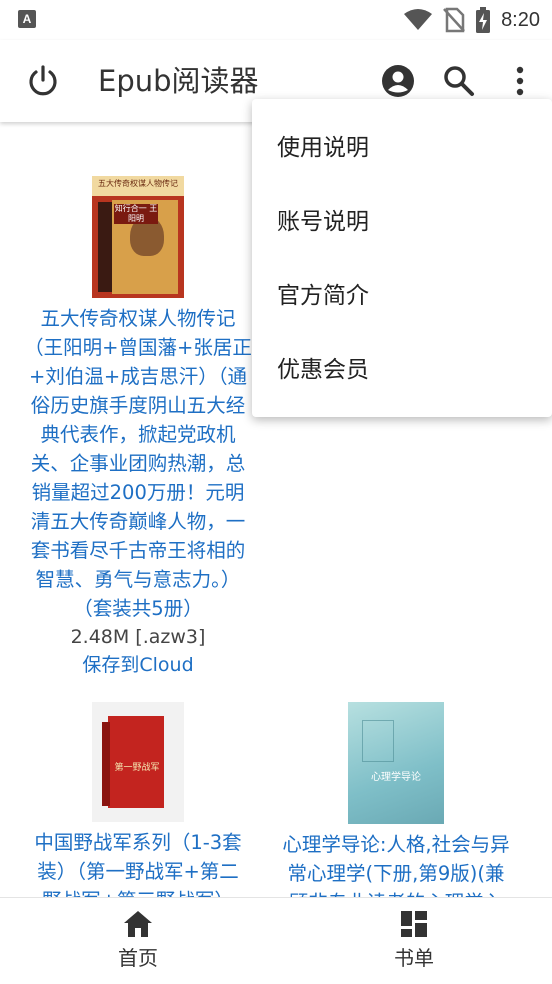 This screenshot has height=984, width=552. What do you see at coordinates (418, 19) in the screenshot?
I see `wifi-icon` at bounding box center [418, 19].